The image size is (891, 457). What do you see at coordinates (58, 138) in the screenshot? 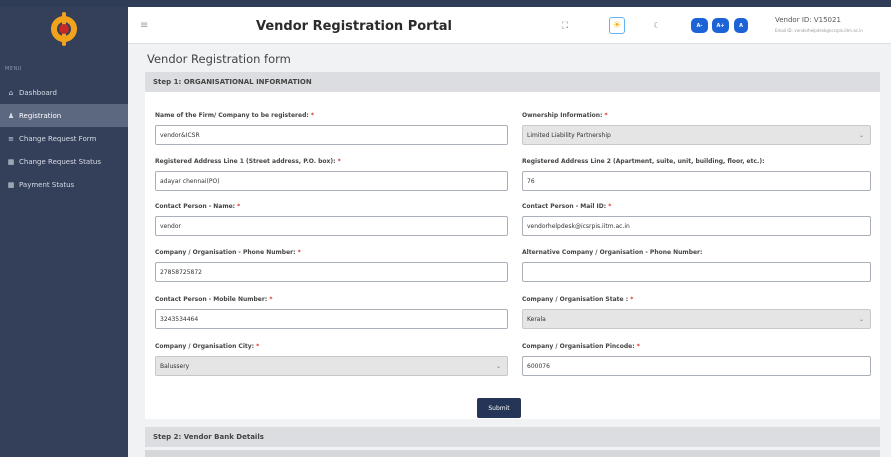
I see `sidebar-item-label: Change Request Form` at bounding box center [58, 138].